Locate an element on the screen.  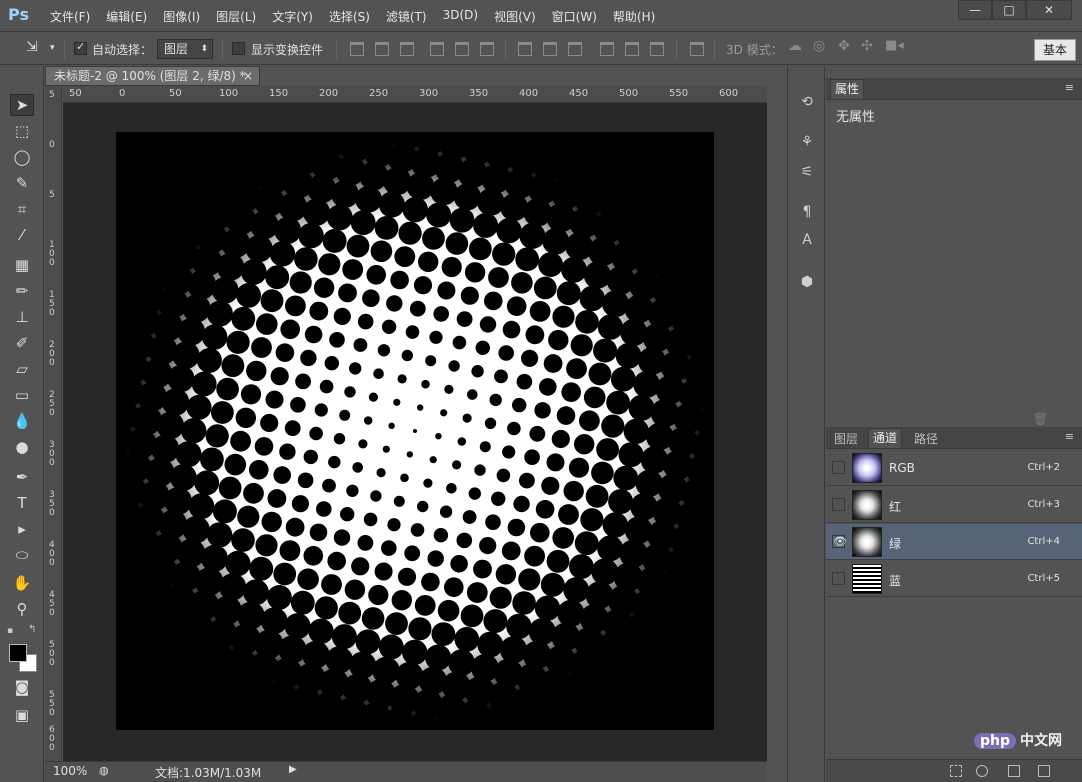
brush-presets-icon: ⚘ is located at coordinates (807, 142).